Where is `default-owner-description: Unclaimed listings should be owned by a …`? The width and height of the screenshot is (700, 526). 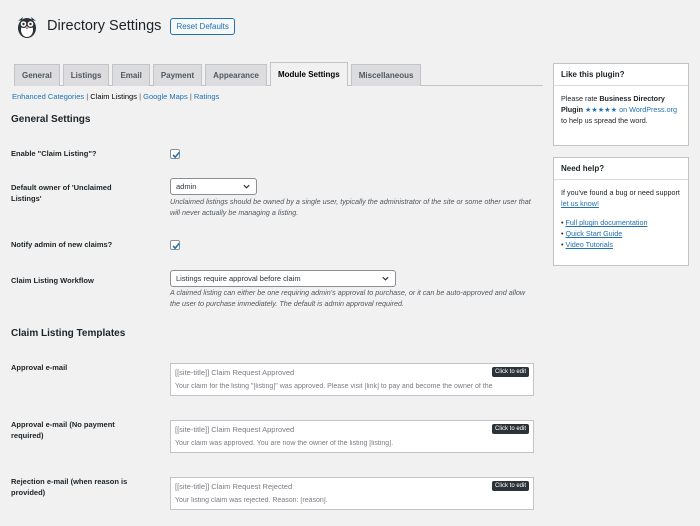
default-owner-description: Unclaimed listings should be owned by a … is located at coordinates (350, 207).